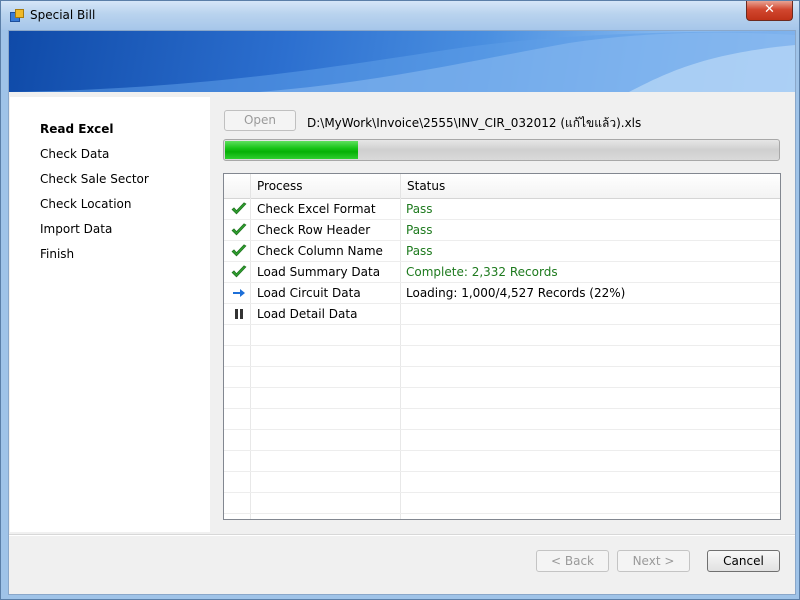 The height and width of the screenshot is (600, 800). I want to click on progress-bar-fill, so click(291, 150).